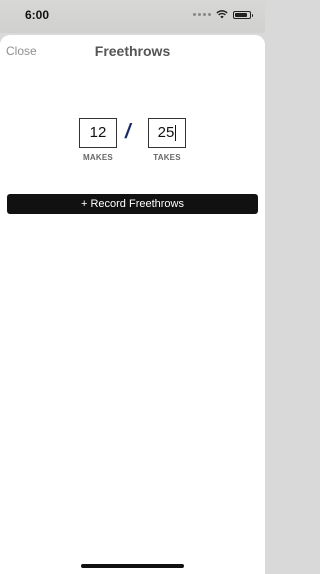  I want to click on battery-icon, so click(243, 14).